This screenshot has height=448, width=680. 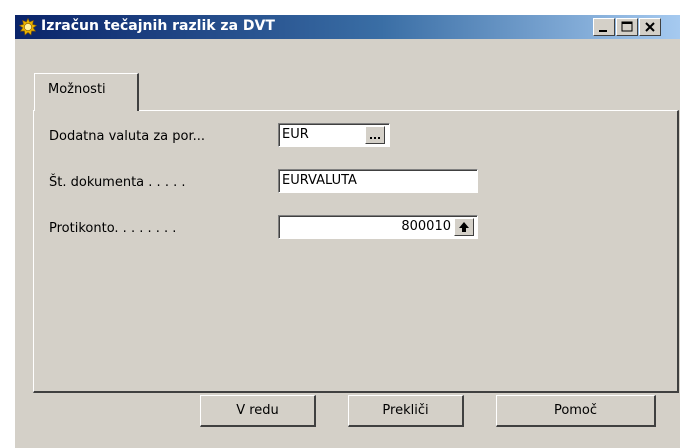 I want to click on maximize-button, so click(x=627, y=27).